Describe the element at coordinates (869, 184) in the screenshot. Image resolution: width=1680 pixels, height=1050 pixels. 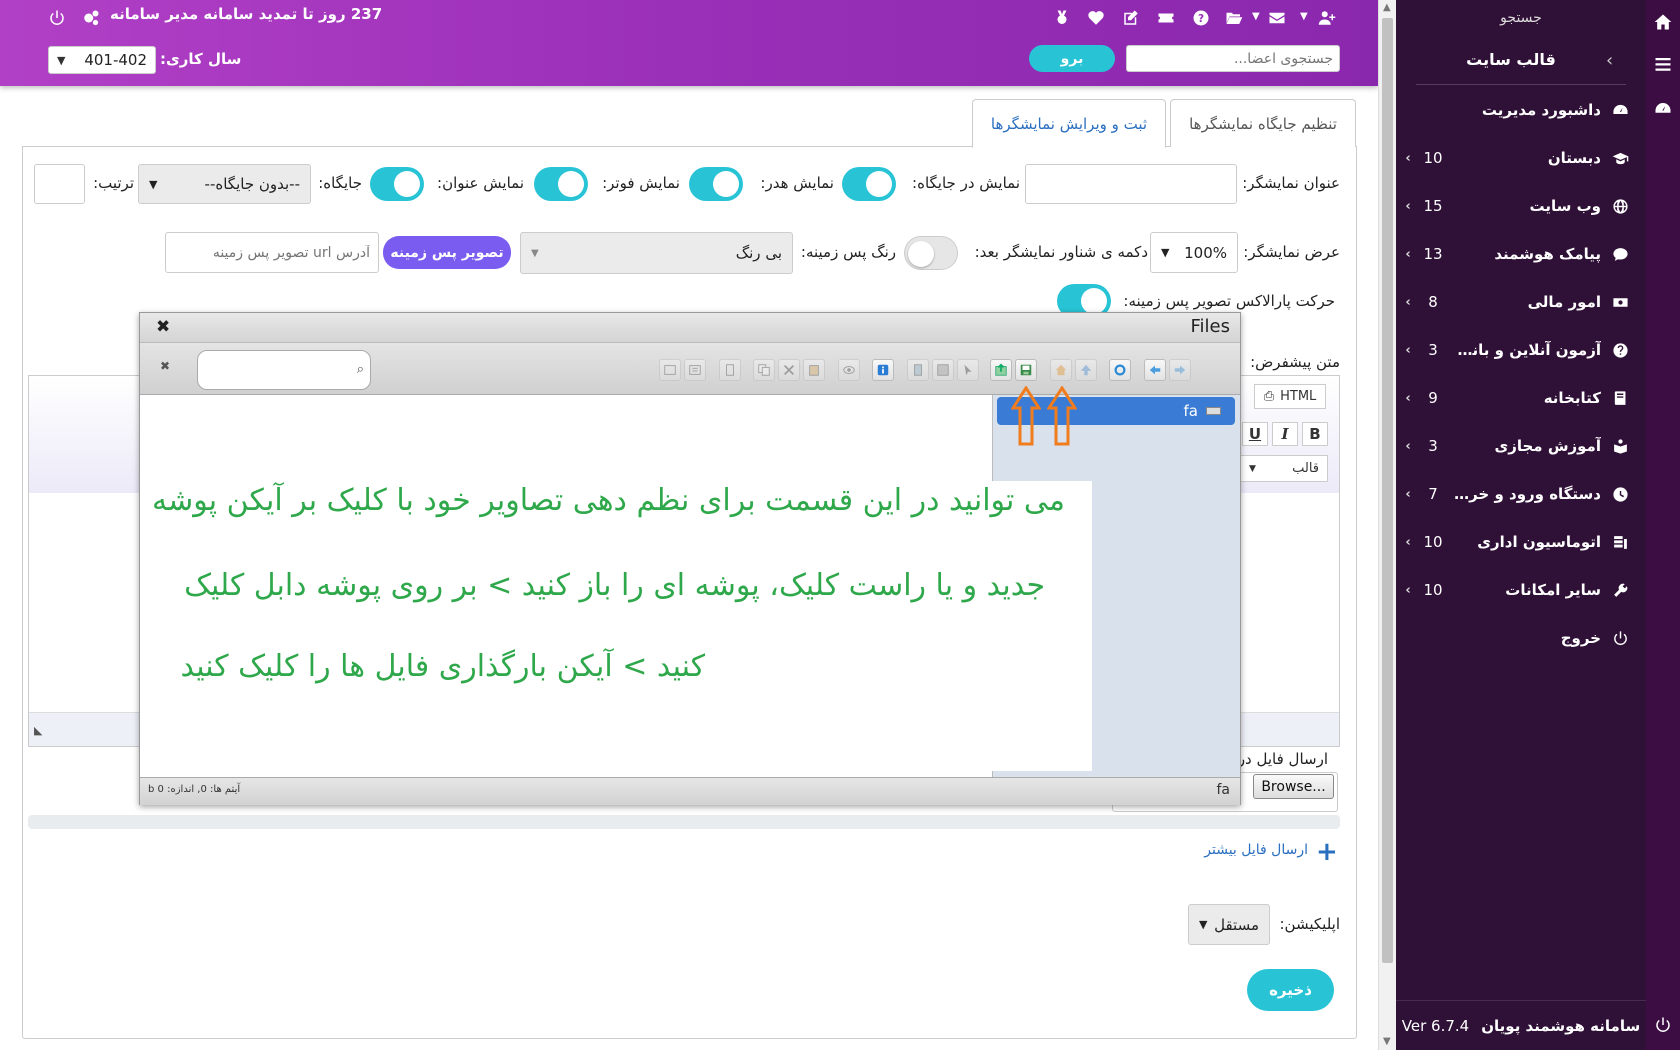
I see `show-in-place-toggle` at that location.